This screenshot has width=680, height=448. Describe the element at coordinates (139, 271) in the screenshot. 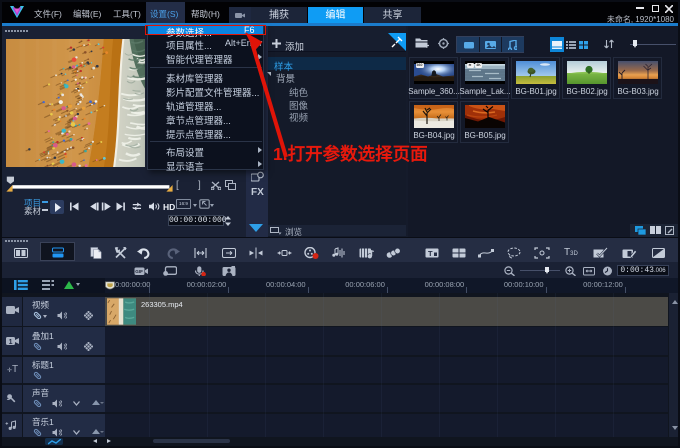

I see `svg-text: GIF` at that location.